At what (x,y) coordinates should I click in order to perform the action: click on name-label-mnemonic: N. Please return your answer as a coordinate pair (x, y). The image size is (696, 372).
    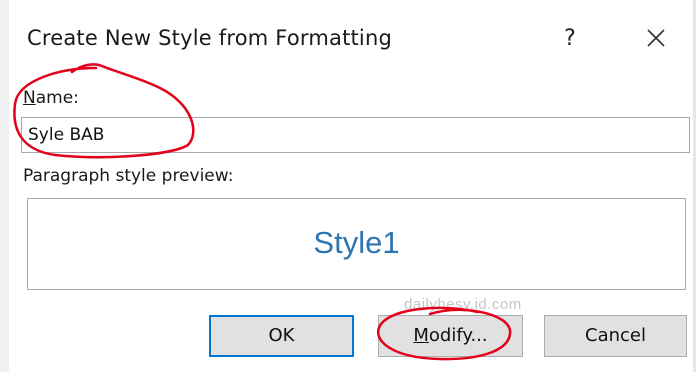
    Looking at the image, I should click on (29, 98).